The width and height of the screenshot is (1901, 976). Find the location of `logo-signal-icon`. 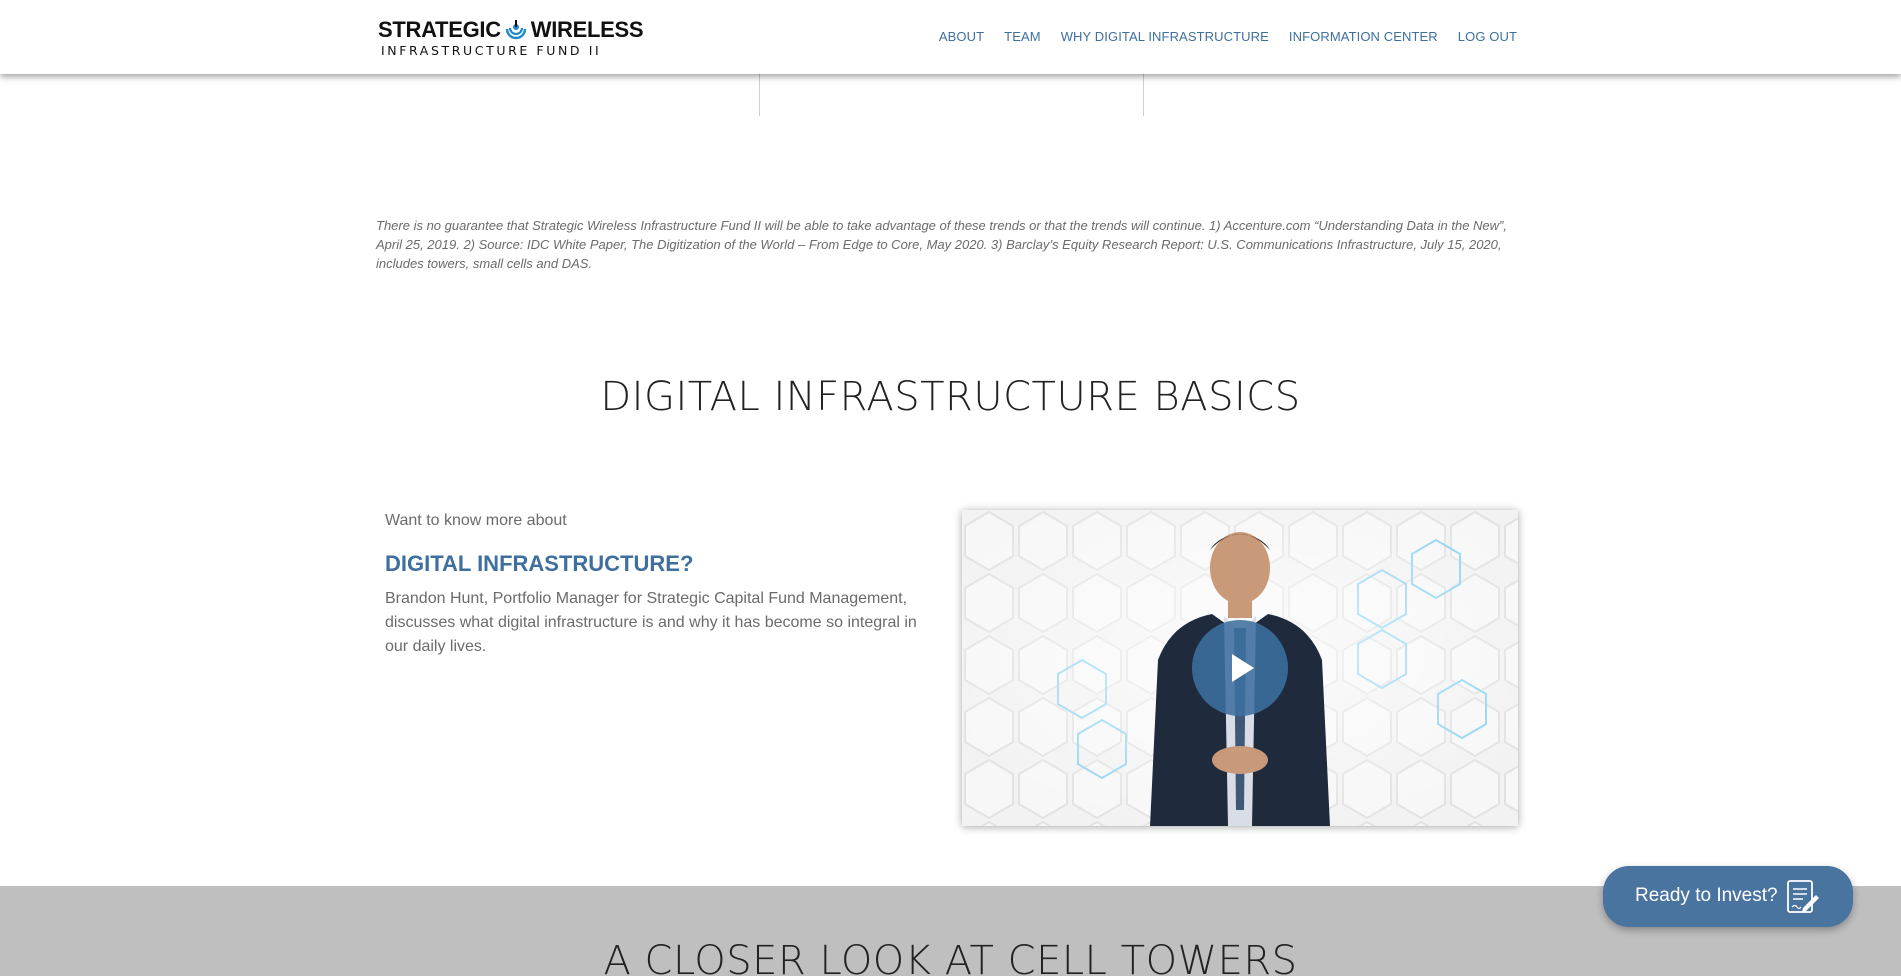

logo-signal-icon is located at coordinates (516, 30).